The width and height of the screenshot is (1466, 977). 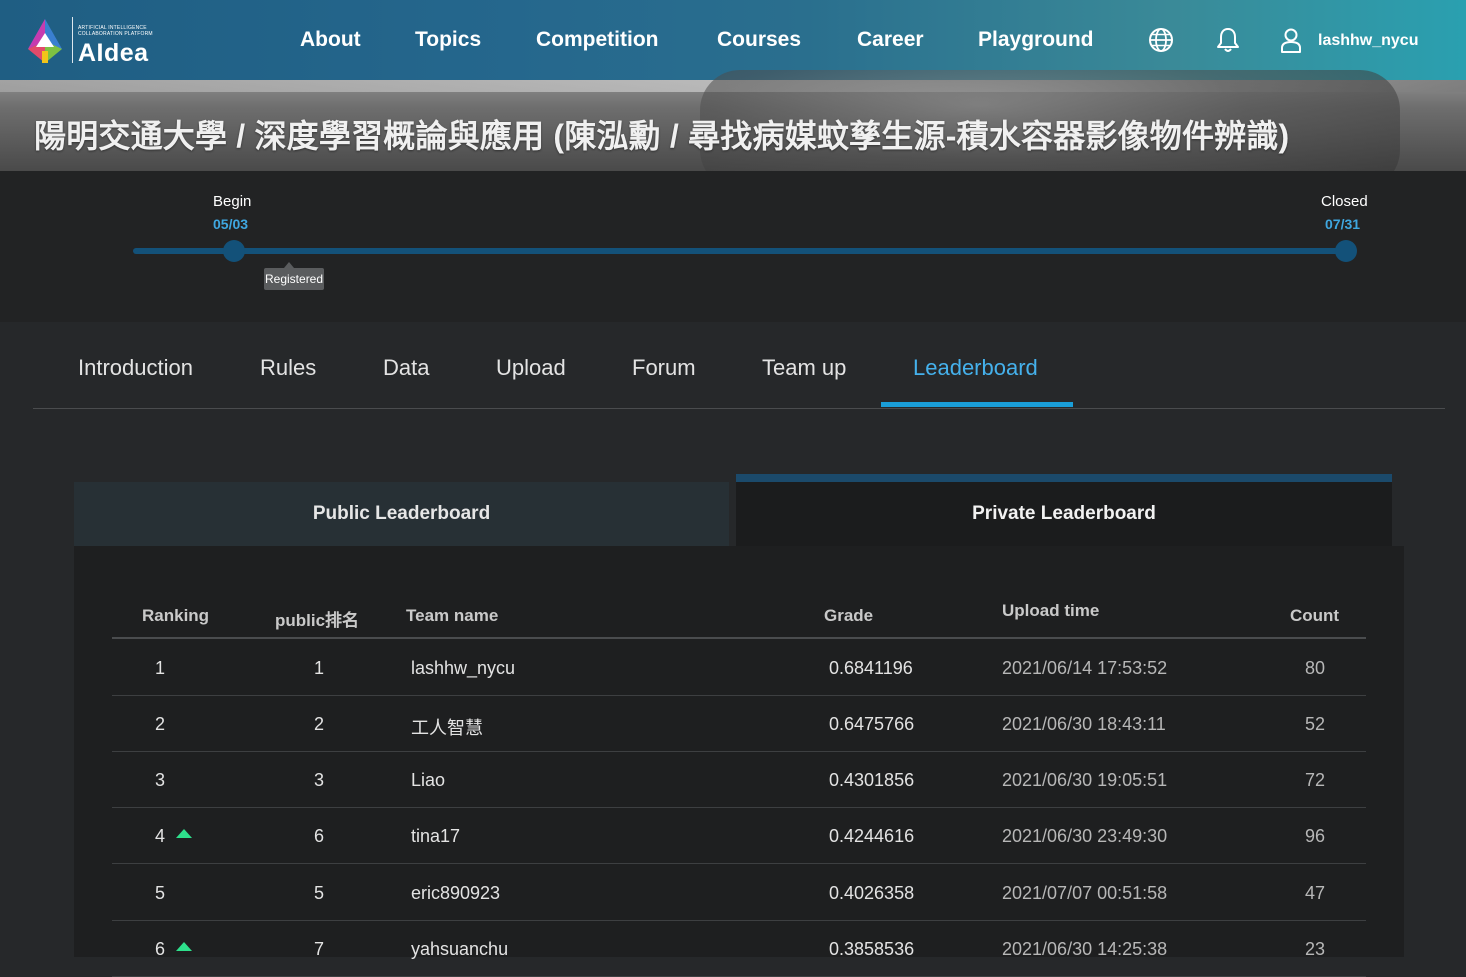 What do you see at coordinates (739, 835) in the screenshot?
I see `table-row: 4 6 tina17 0.4244616 2021/06/30 23:49:30 96` at bounding box center [739, 835].